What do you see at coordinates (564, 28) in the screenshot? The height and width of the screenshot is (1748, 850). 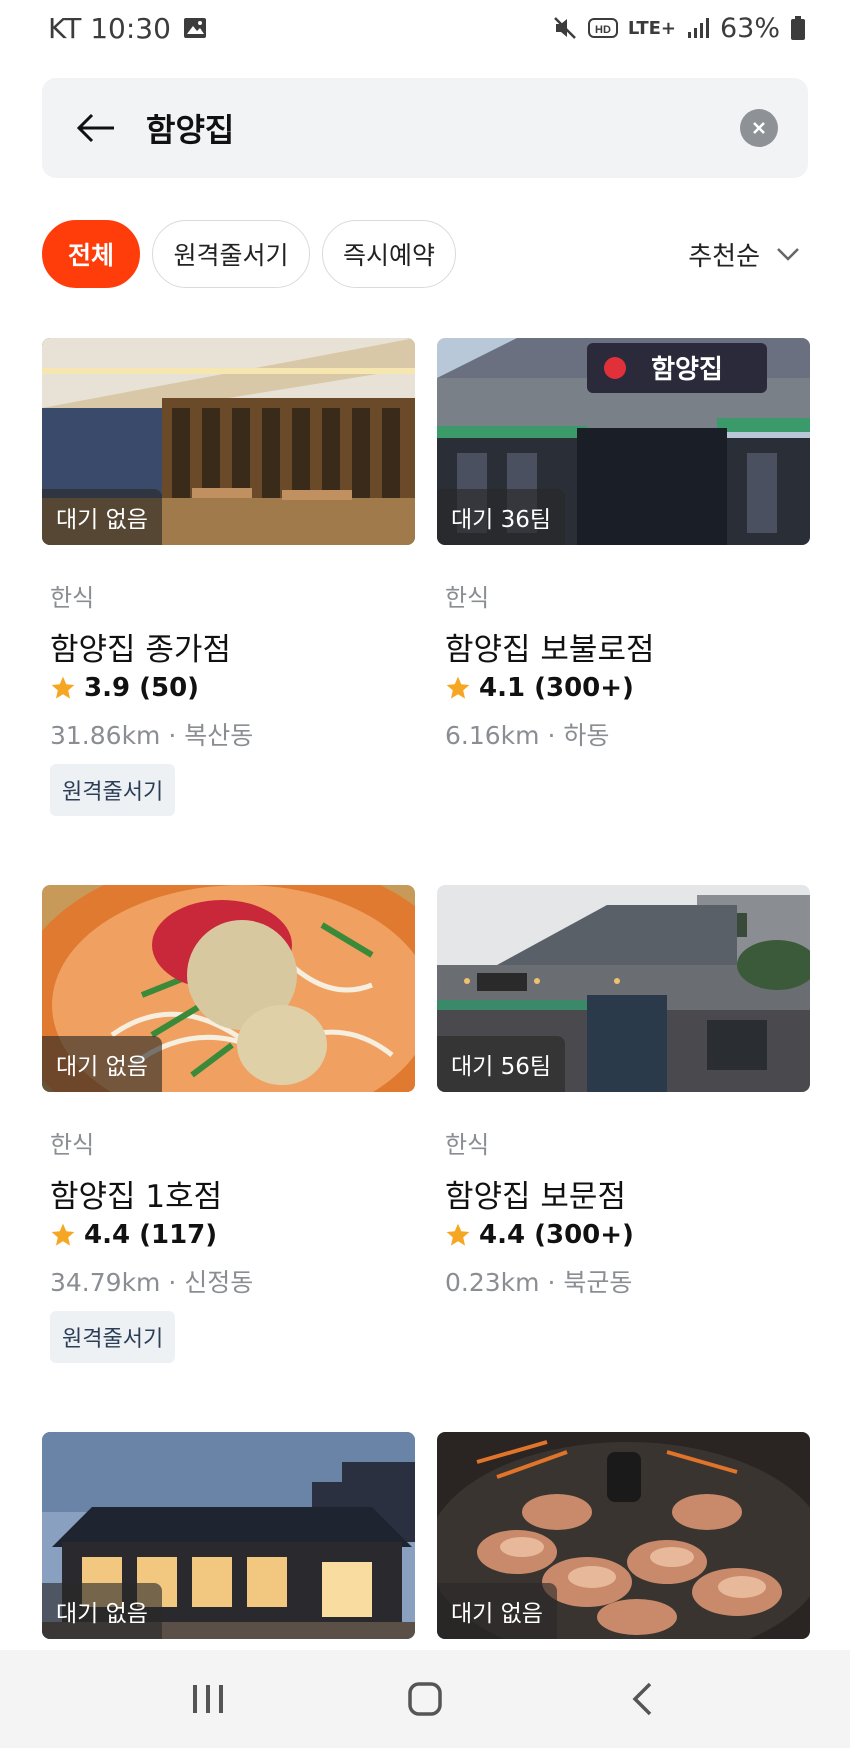 I see `mute-icon` at bounding box center [564, 28].